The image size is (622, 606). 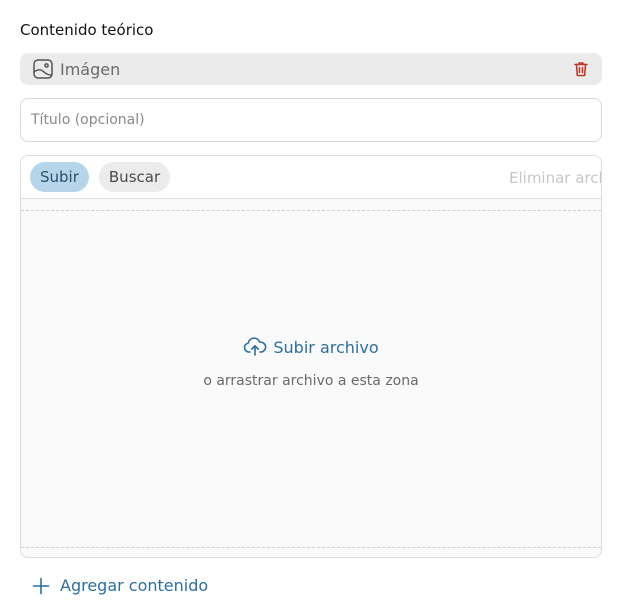 I want to click on add-content-button: Agregar contenido, so click(x=120, y=585).